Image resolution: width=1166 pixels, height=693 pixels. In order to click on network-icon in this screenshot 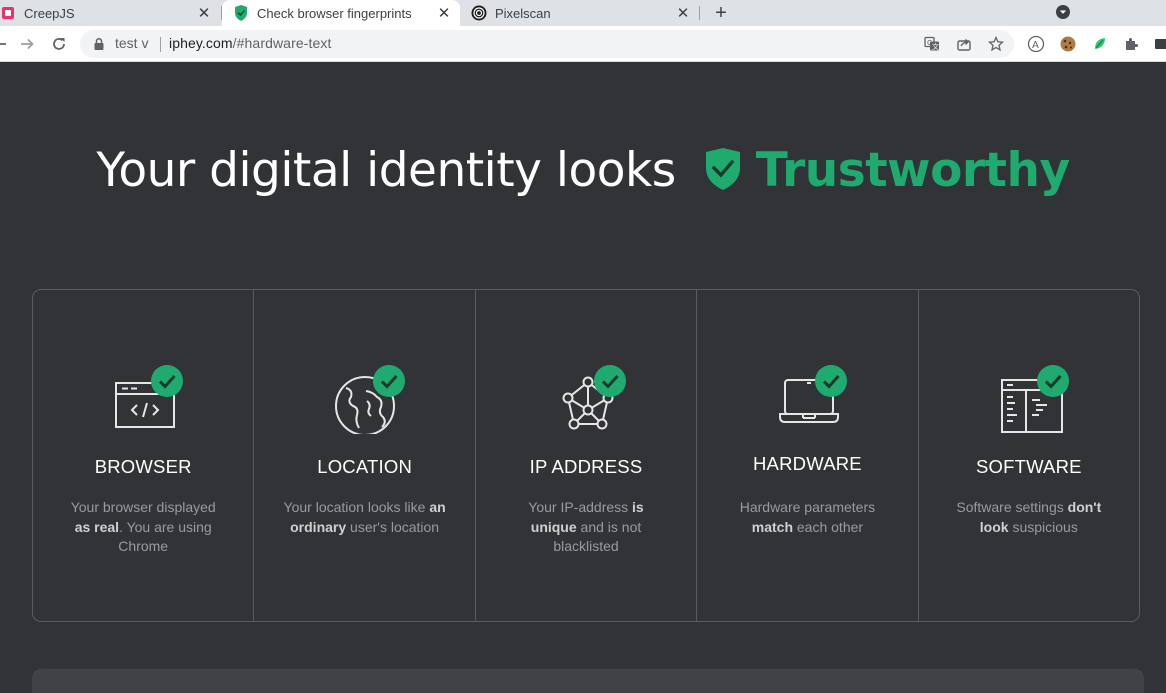, I will do `click(586, 404)`.